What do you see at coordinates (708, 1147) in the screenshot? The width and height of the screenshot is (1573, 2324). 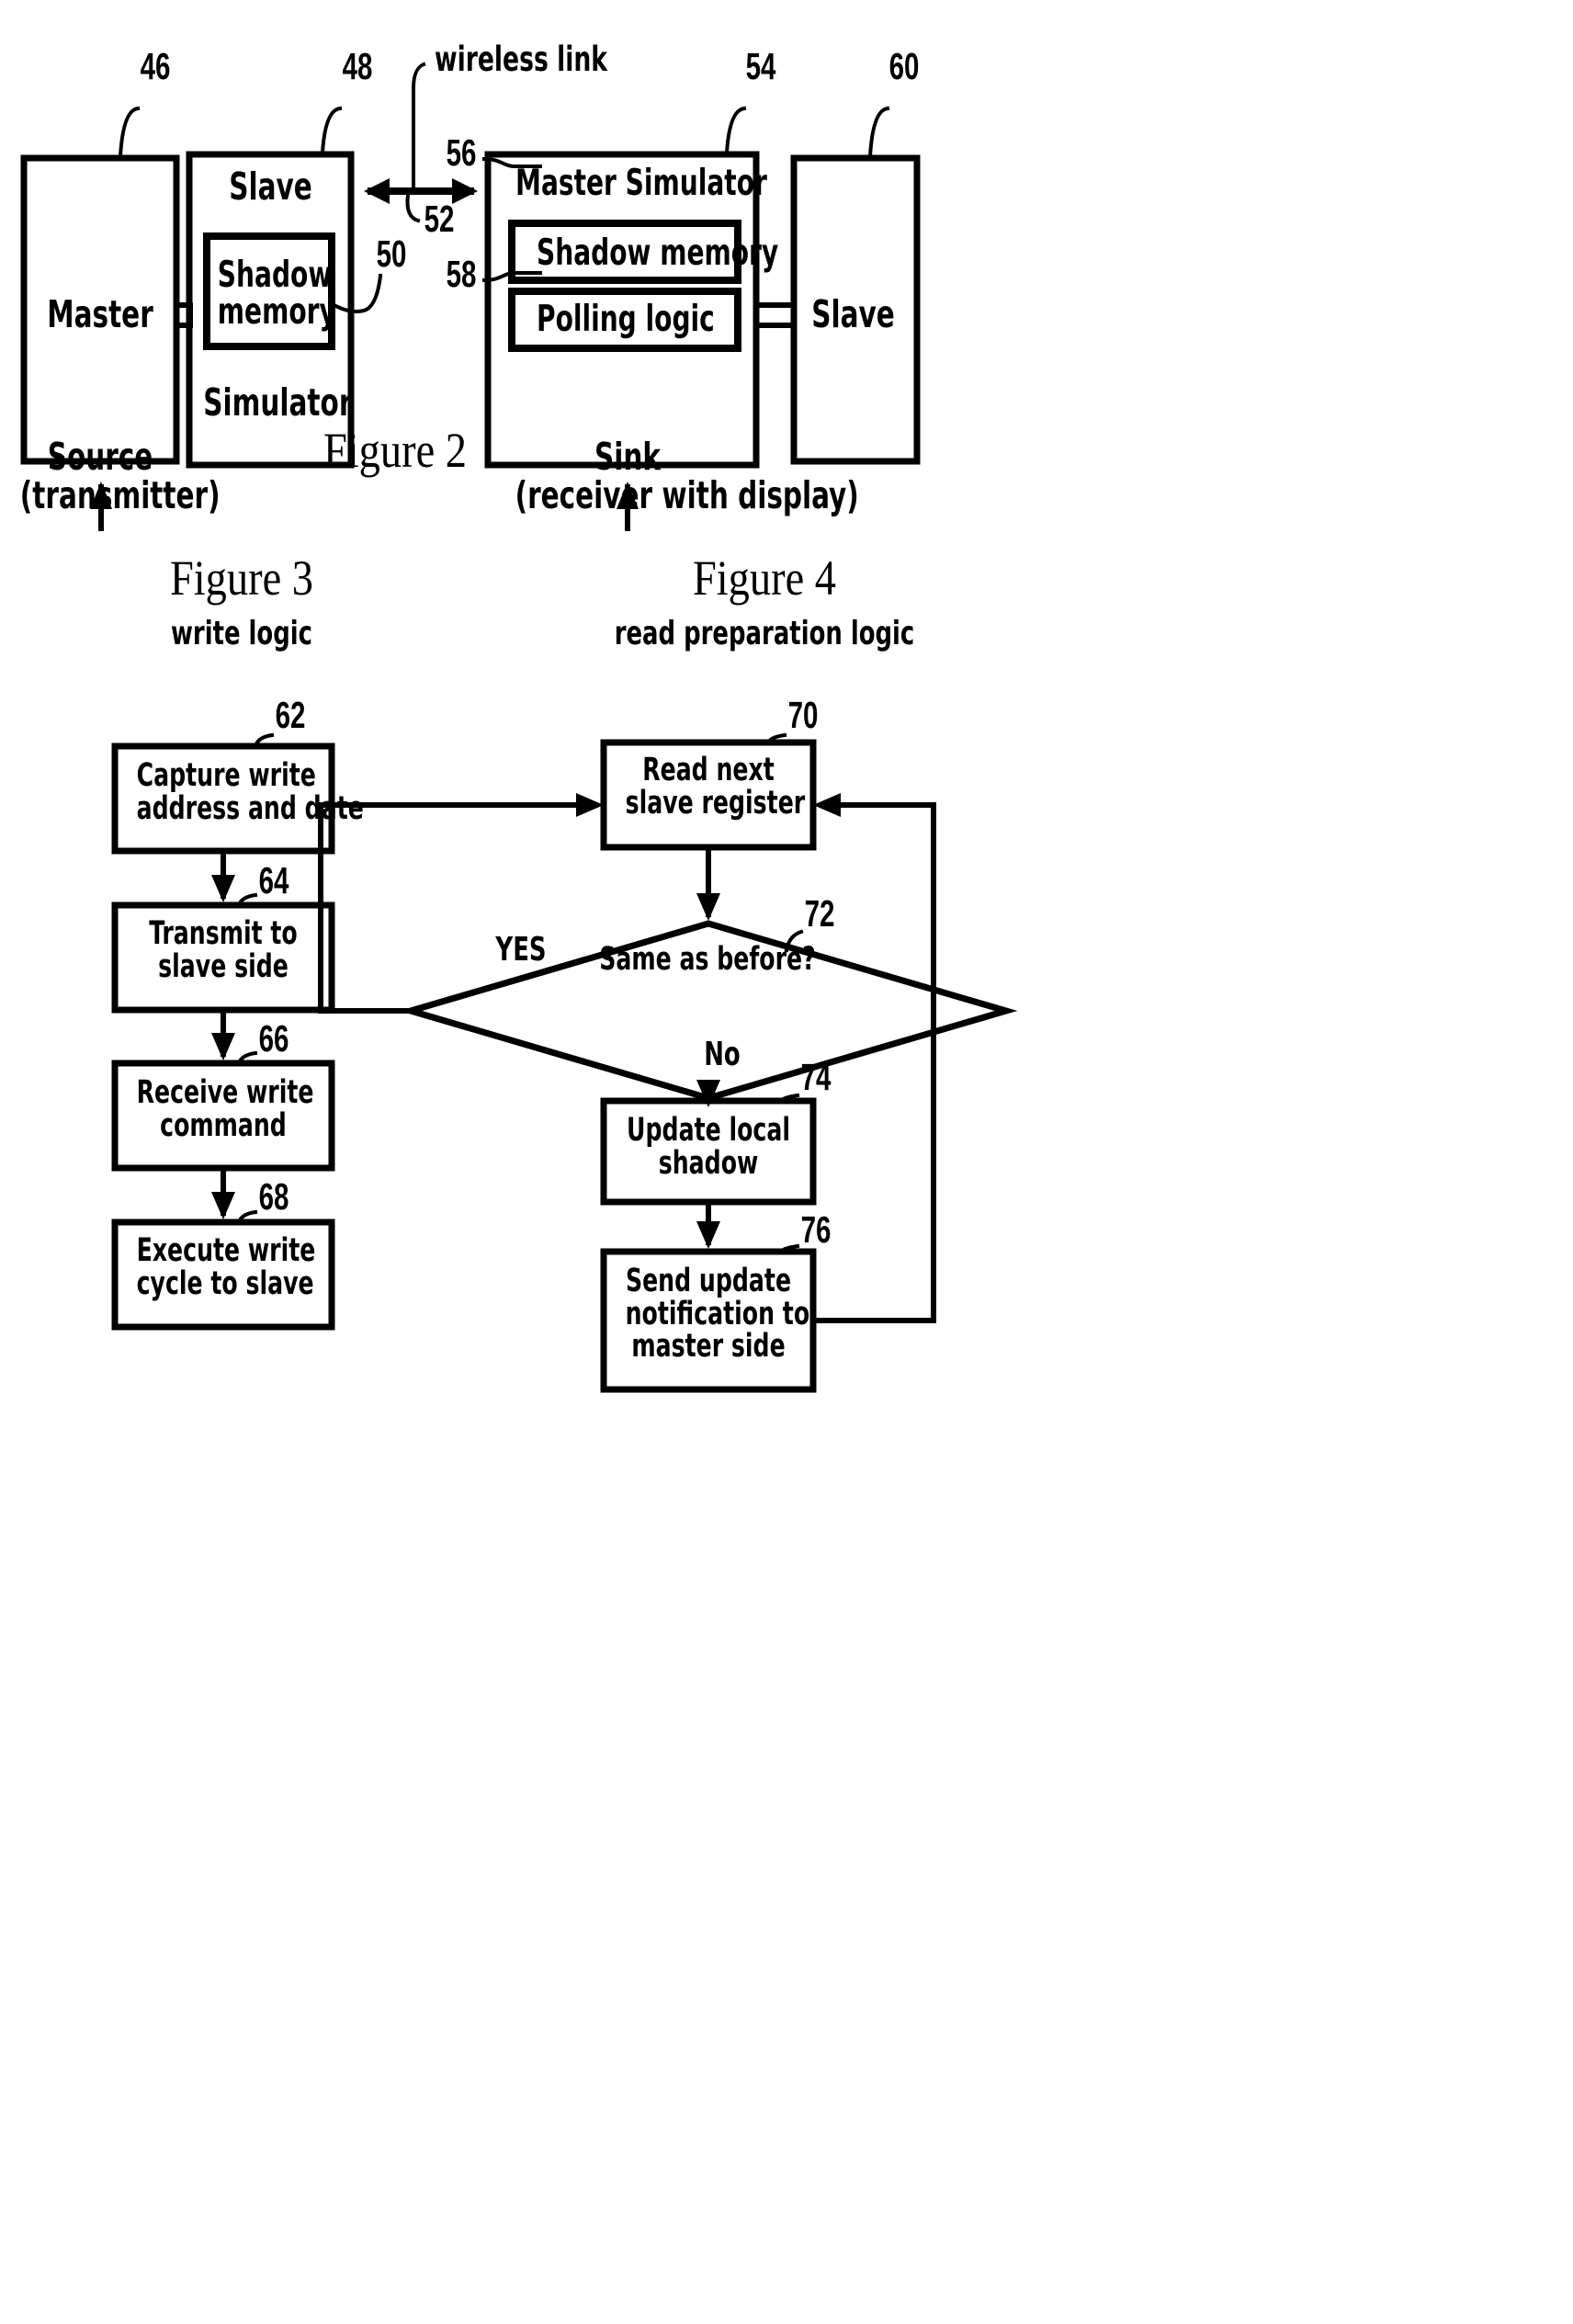 I see `f4-step-74-label: Update local shadow` at bounding box center [708, 1147].